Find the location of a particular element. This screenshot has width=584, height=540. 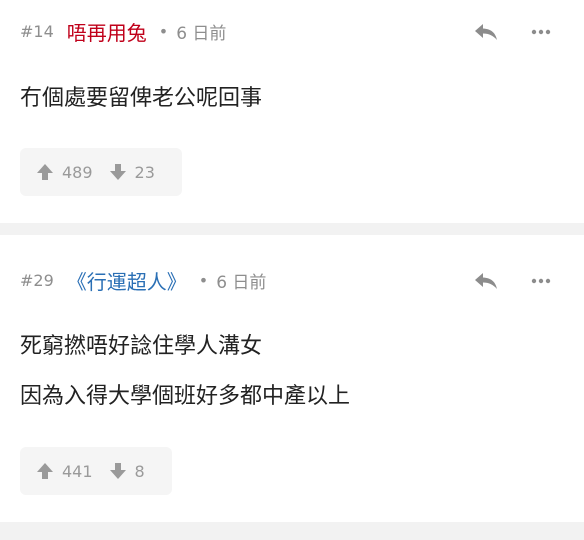

downvote-button: 23 is located at coordinates (132, 172).